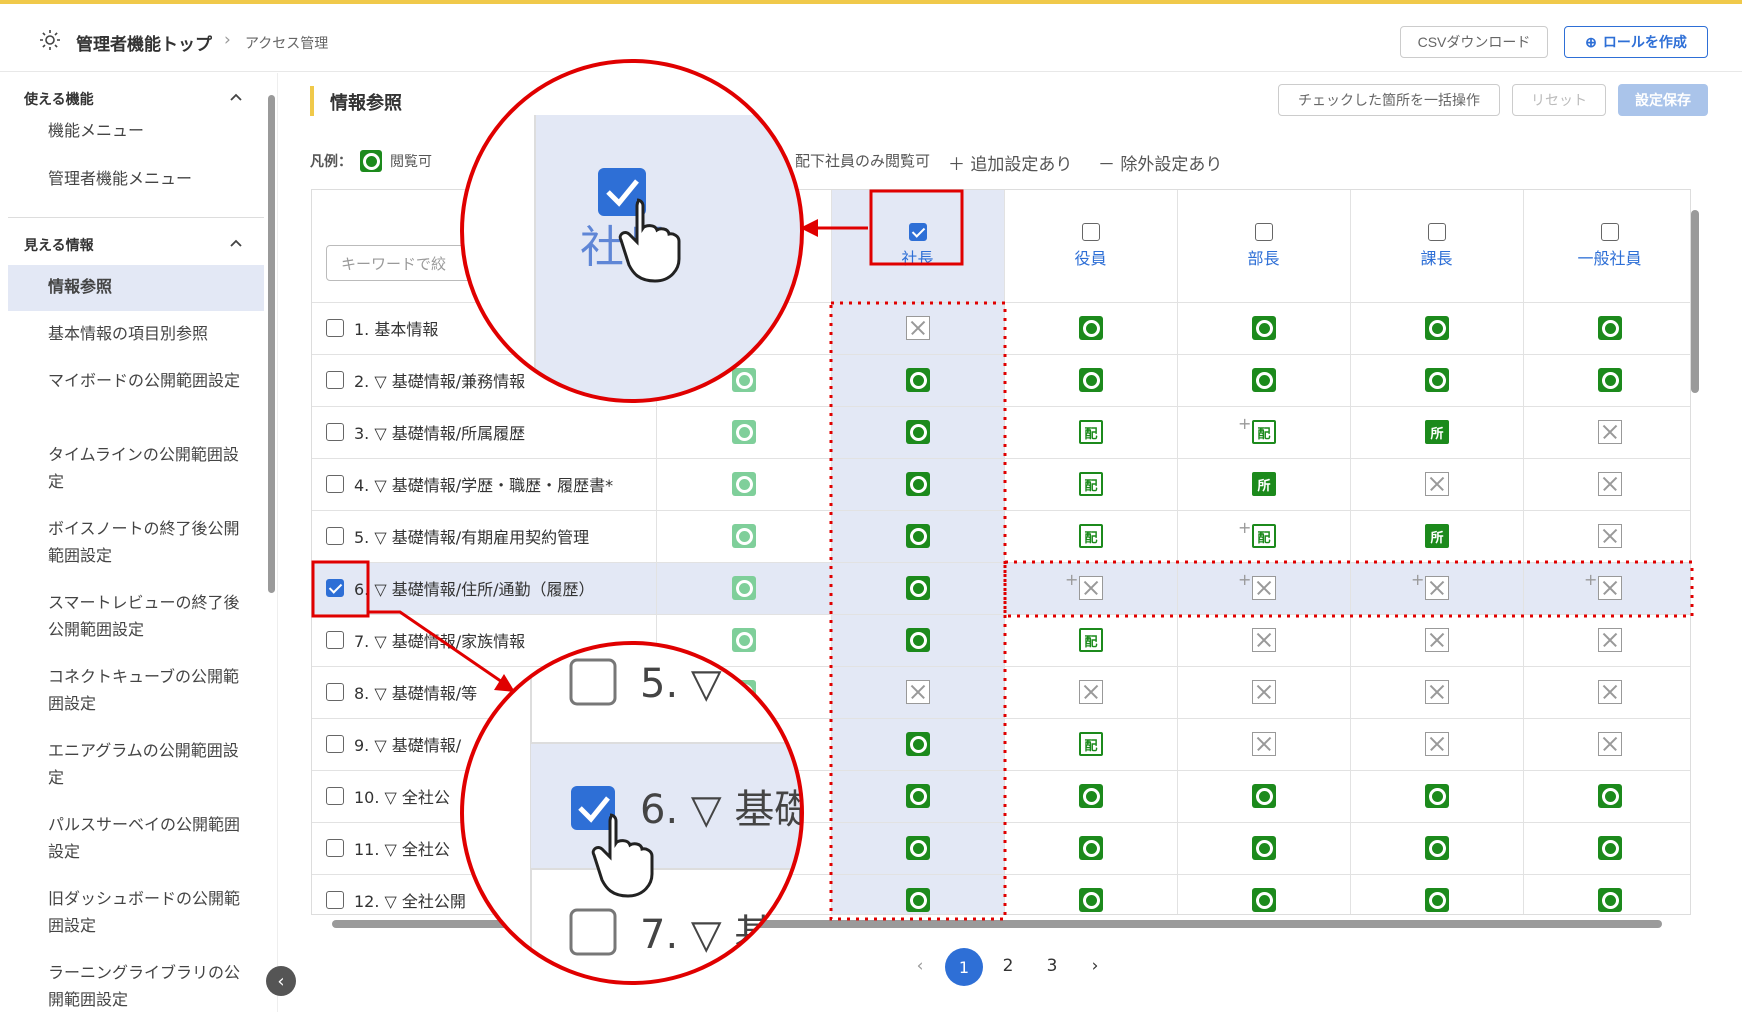 This screenshot has height=1012, width=1742. I want to click on sidebar-item-smartreview: スマートレビューの終了後公開範囲設定, so click(148, 616).